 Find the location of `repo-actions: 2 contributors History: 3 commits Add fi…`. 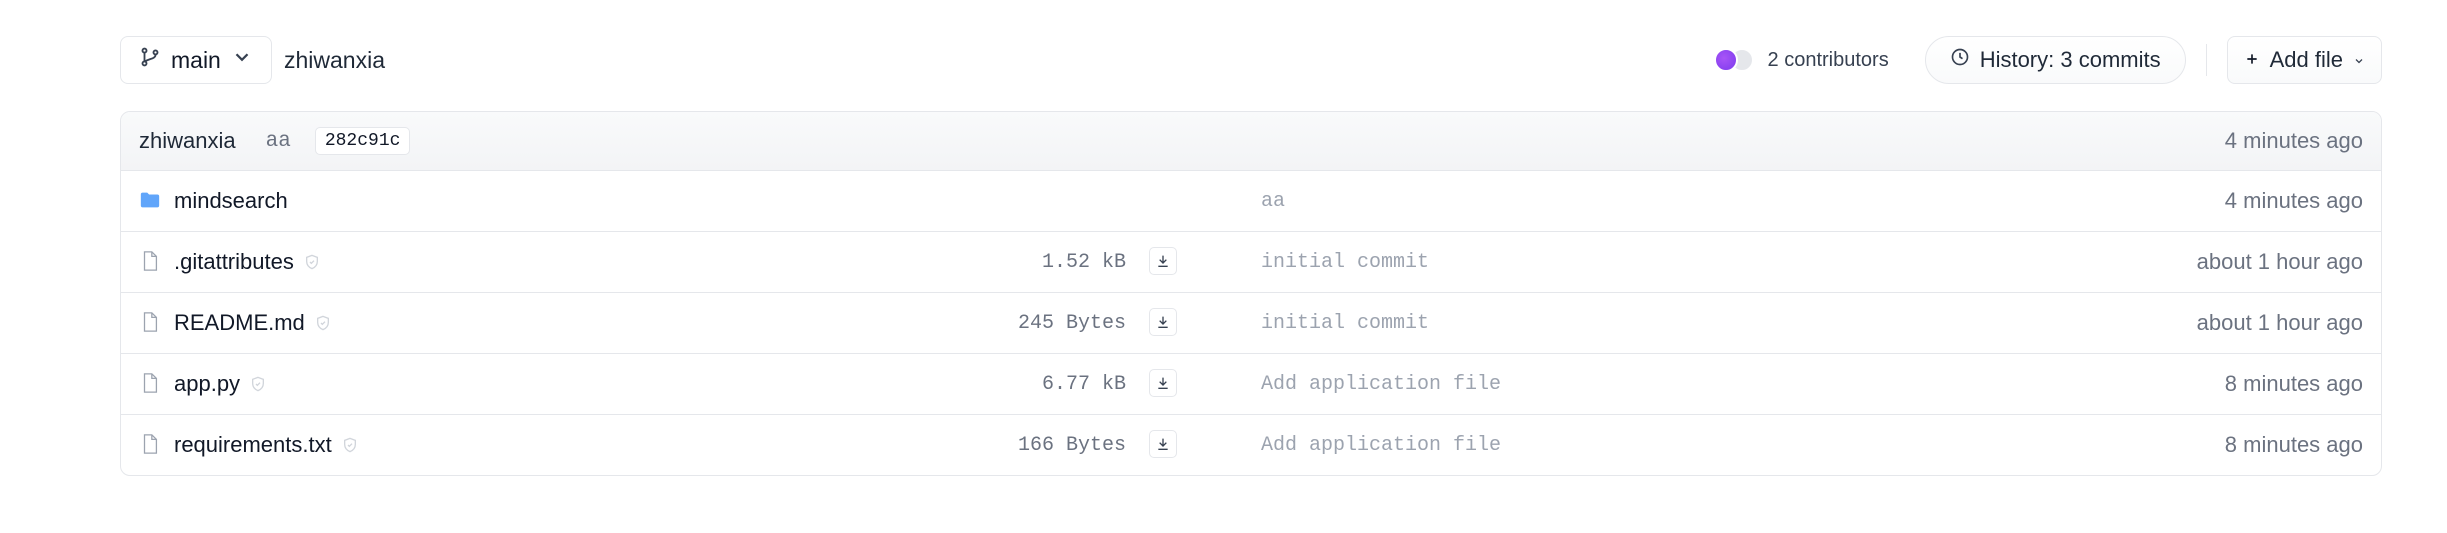

repo-actions: 2 contributors History: 3 commits Add fi… is located at coordinates (2047, 60).